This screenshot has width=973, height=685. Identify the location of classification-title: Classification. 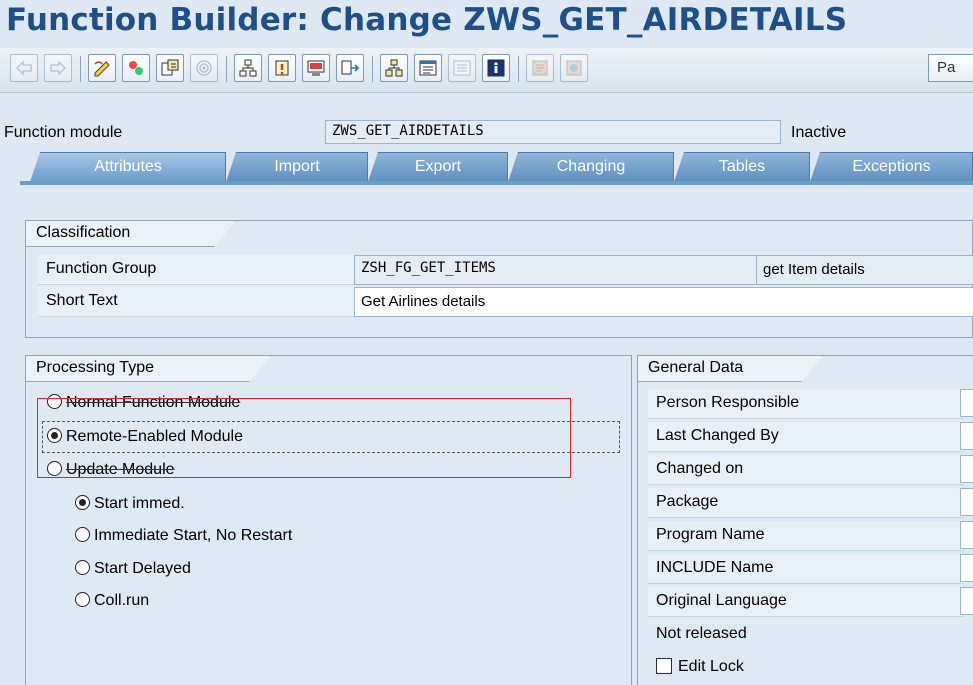
(131, 234).